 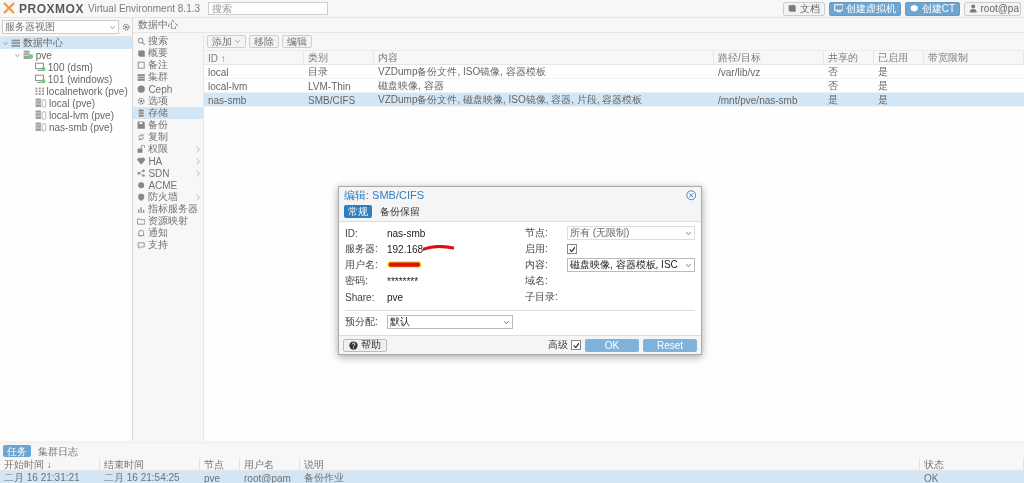 I want to click on table-cell: local, so click(x=218, y=72).